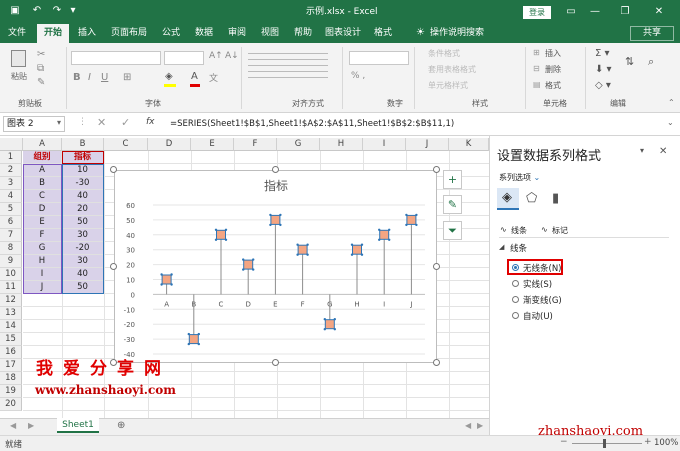 Image resolution: width=680 pixels, height=451 pixels. I want to click on percent-icon: % ,, so click(358, 76).